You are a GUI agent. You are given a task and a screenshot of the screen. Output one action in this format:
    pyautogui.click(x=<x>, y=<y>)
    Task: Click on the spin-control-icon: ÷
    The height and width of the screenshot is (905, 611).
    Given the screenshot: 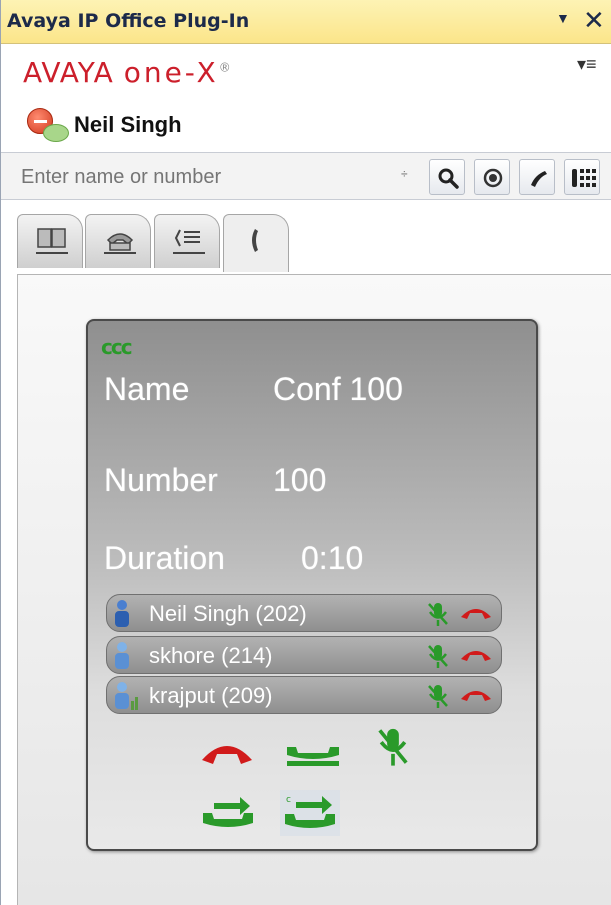 What is the action you would take?
    pyautogui.click(x=404, y=174)
    